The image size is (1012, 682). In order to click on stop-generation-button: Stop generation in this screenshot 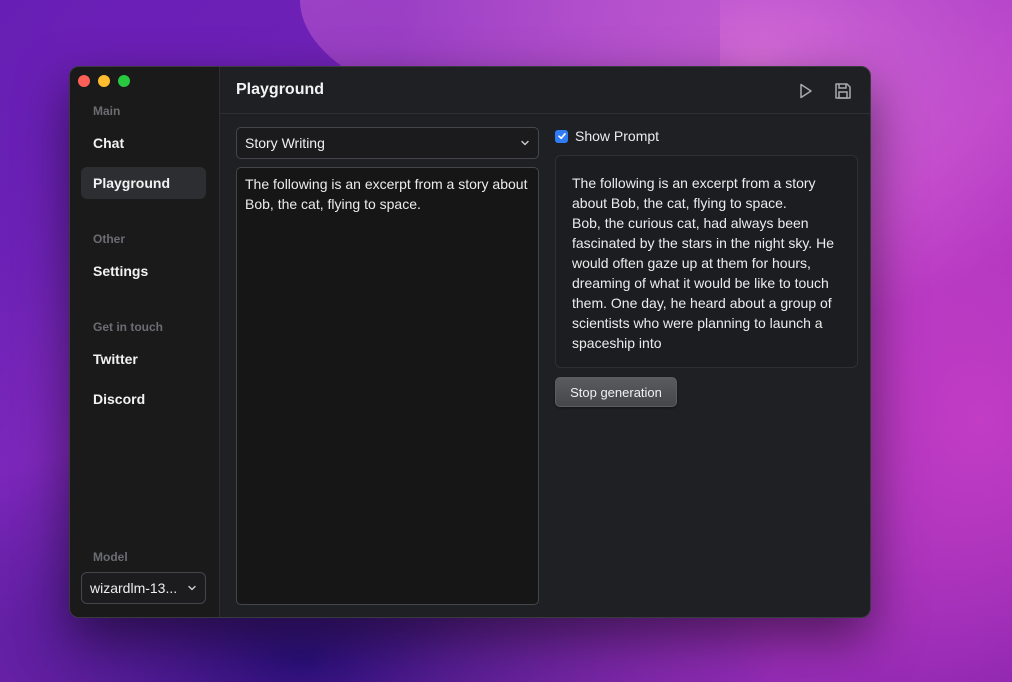, I will do `click(616, 392)`.